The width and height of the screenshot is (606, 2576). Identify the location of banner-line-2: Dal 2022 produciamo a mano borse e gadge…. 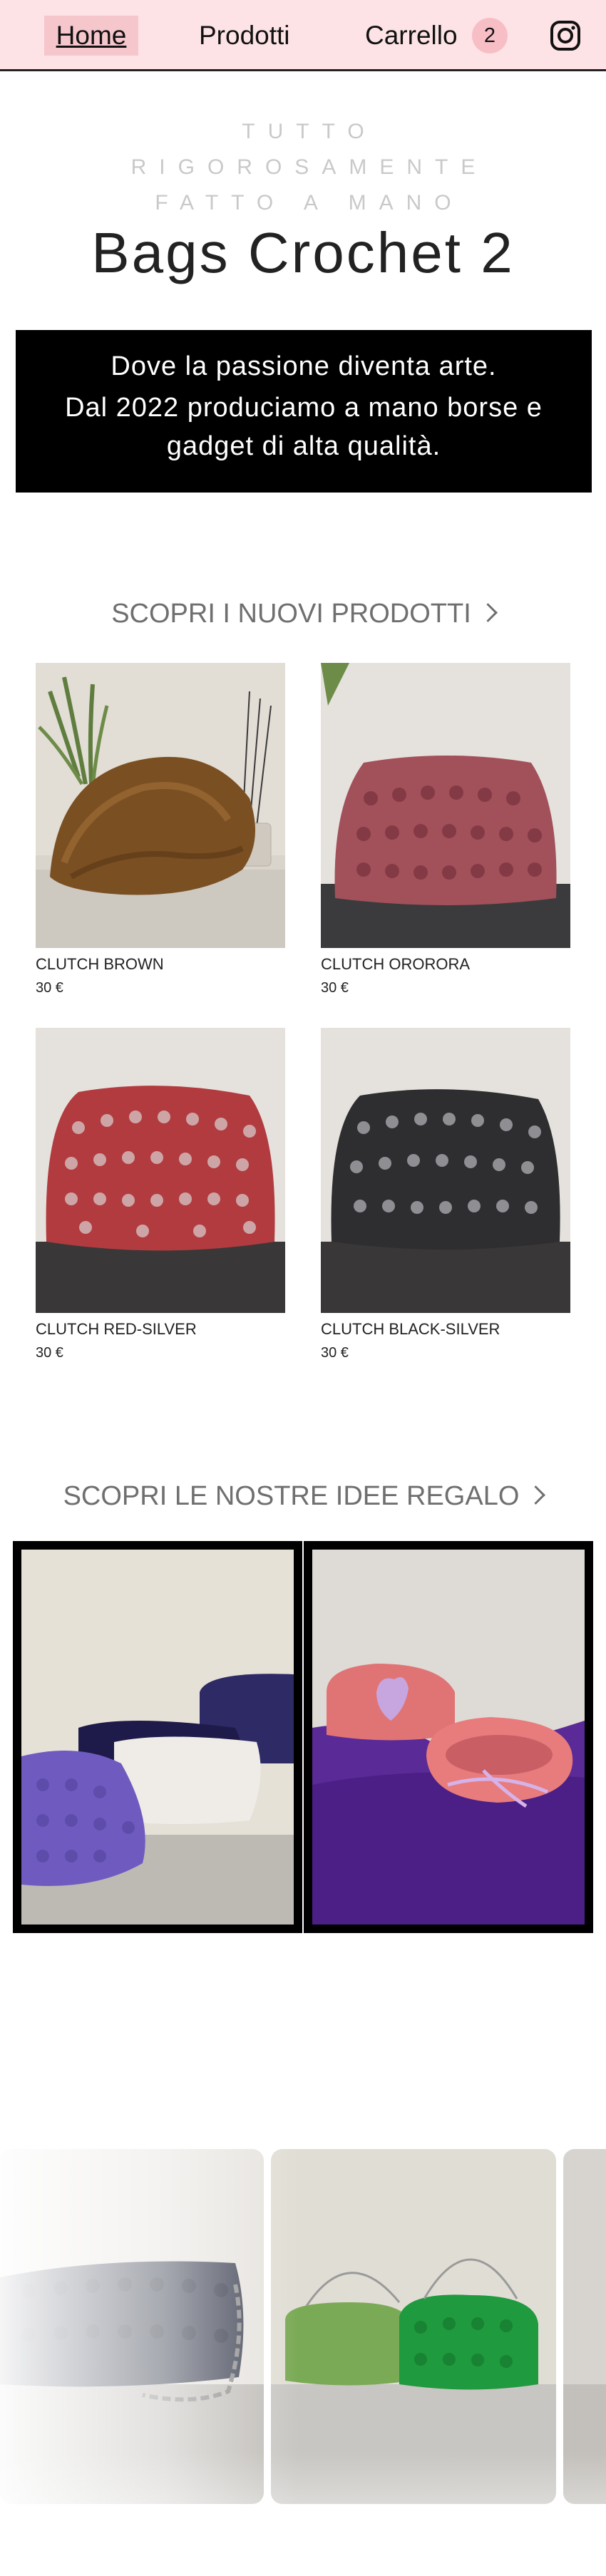
(304, 427).